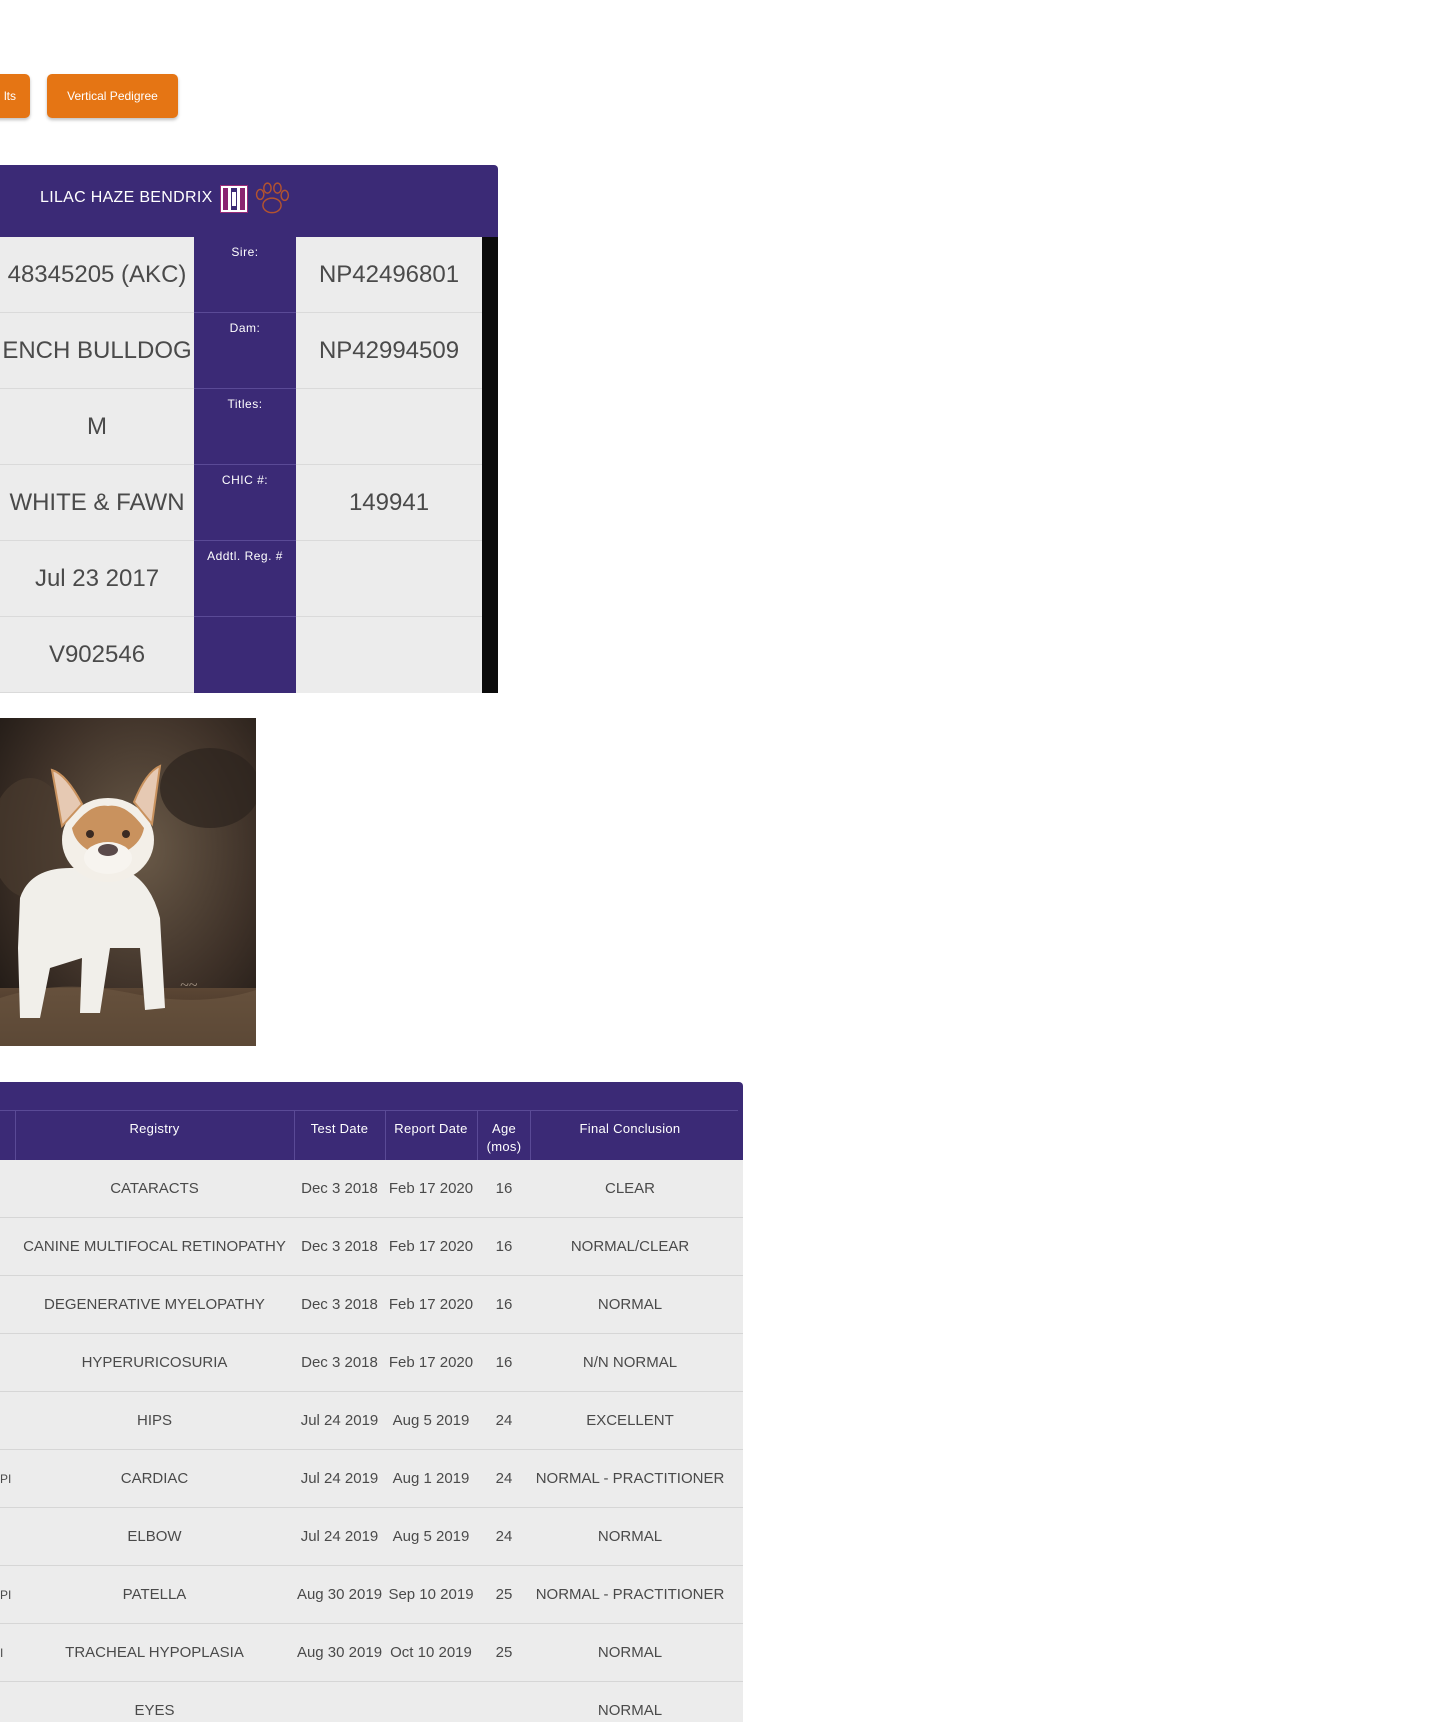 The image size is (1440, 1722). I want to click on registry-cell: ELBOW, so click(154, 1536).